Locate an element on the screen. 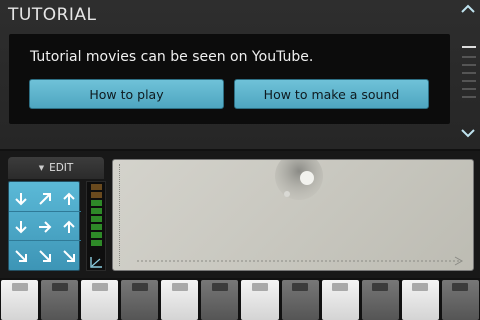 The width and height of the screenshot is (480, 320). arrow-up-right-button is located at coordinates (45, 199).